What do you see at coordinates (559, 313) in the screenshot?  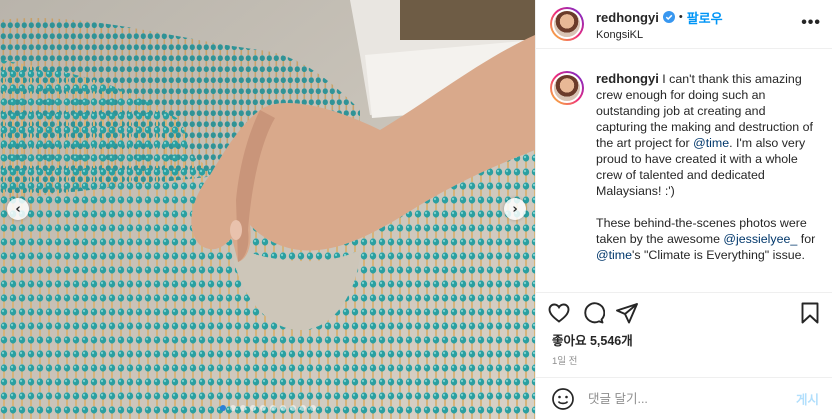 I see `heart-icon` at bounding box center [559, 313].